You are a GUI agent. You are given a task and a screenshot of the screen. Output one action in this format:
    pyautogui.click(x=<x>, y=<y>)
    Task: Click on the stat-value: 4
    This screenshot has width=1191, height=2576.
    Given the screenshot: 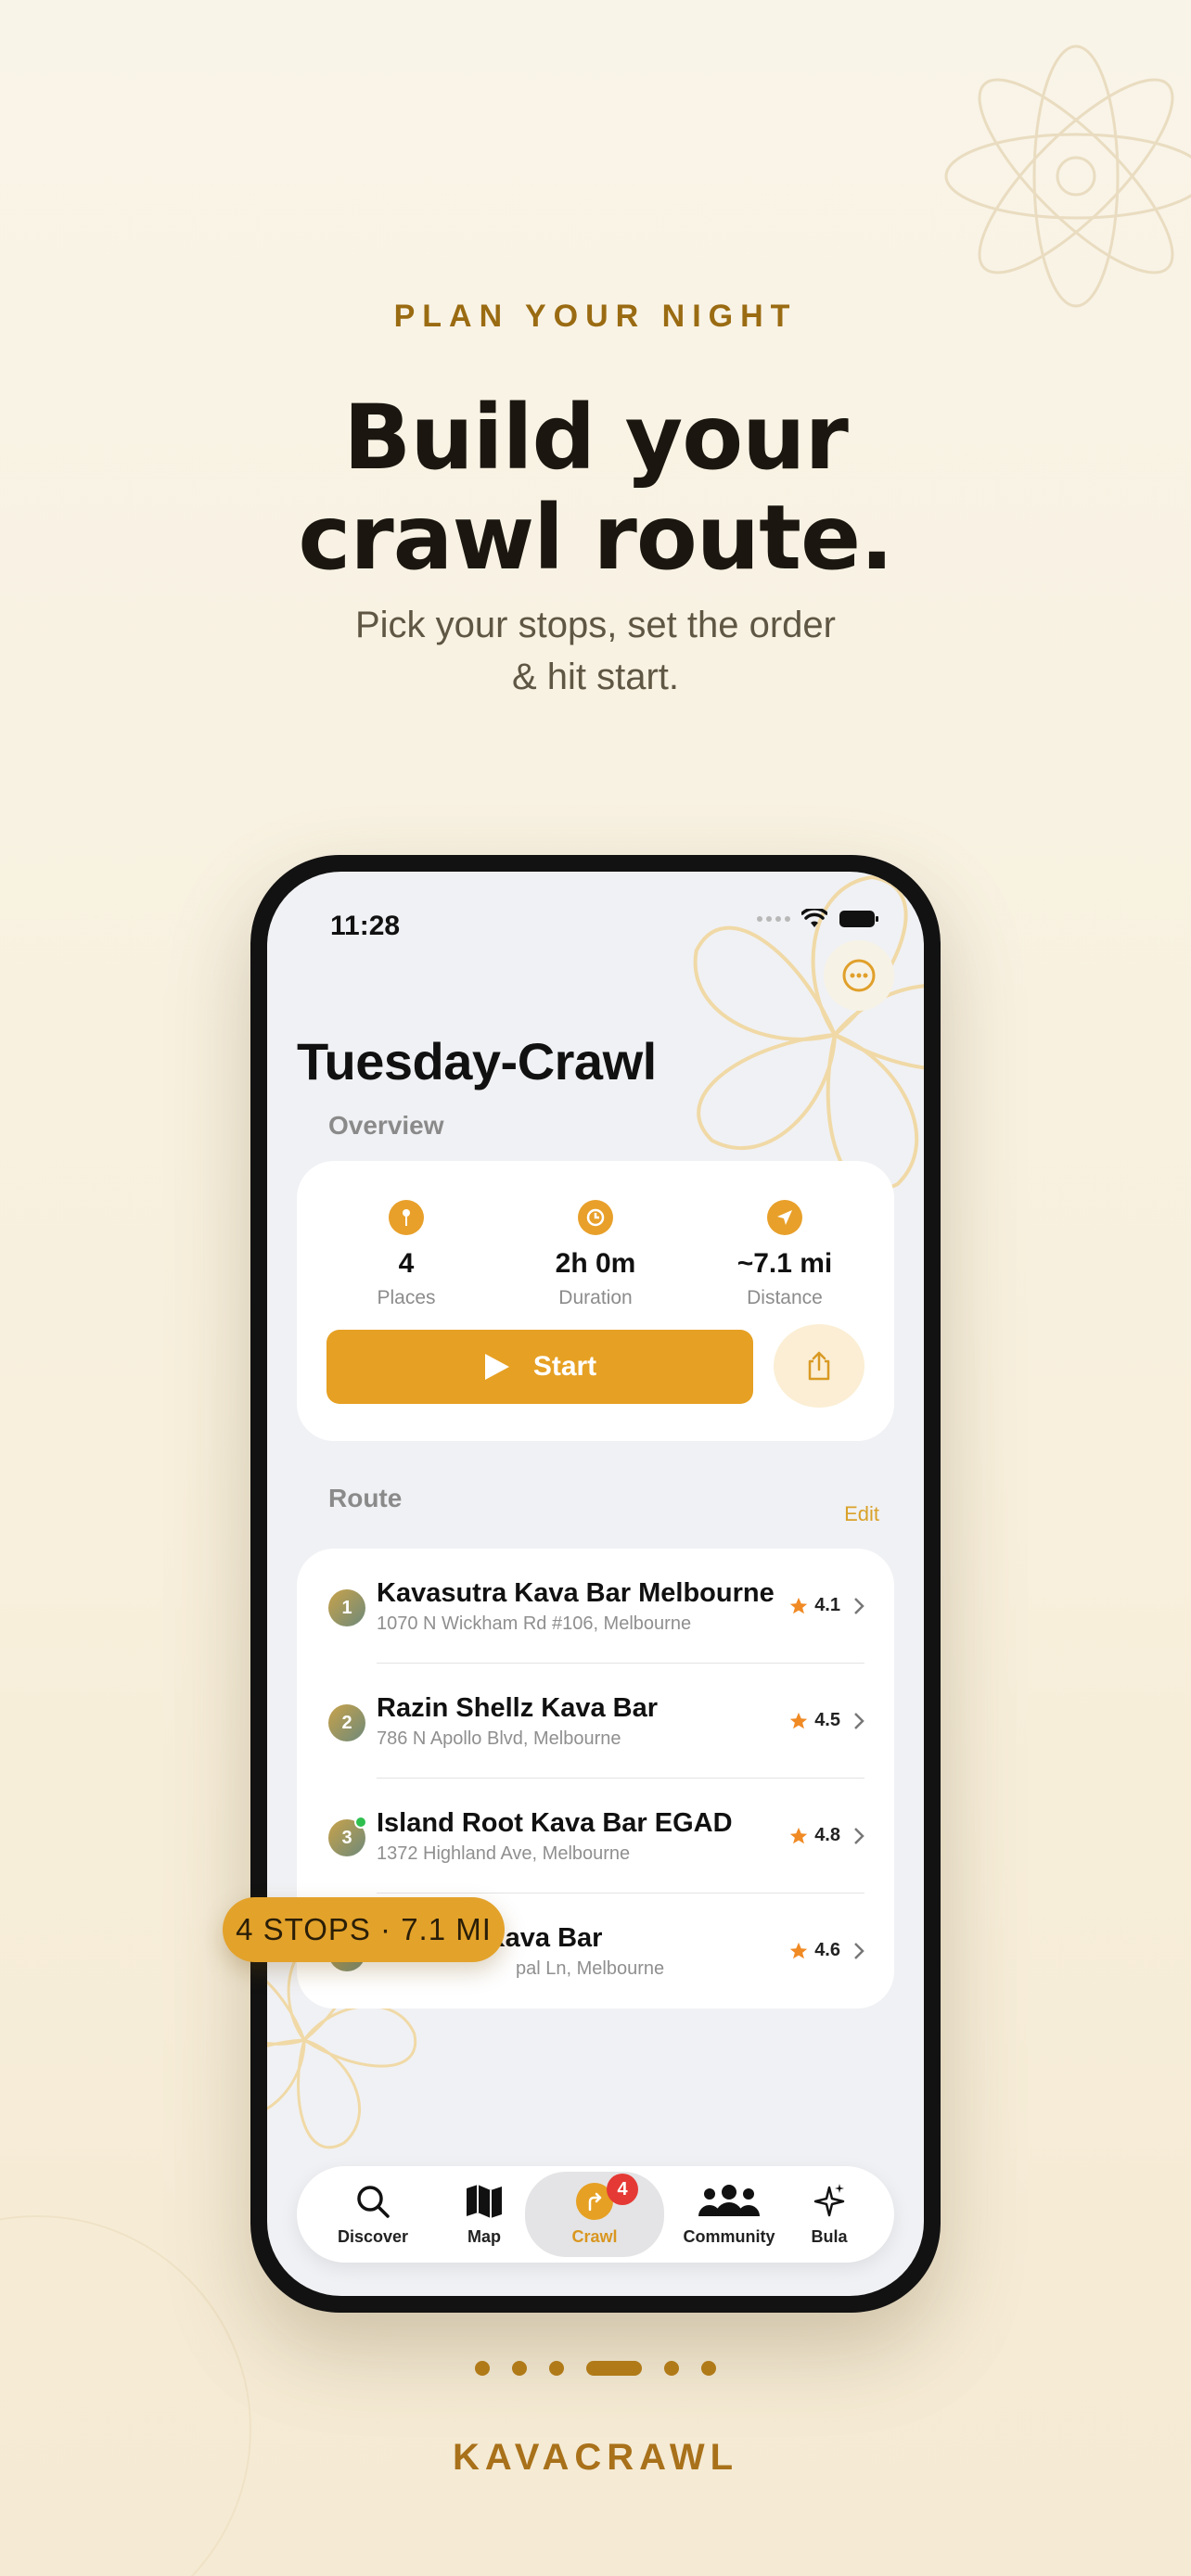 What is the action you would take?
    pyautogui.click(x=406, y=1263)
    